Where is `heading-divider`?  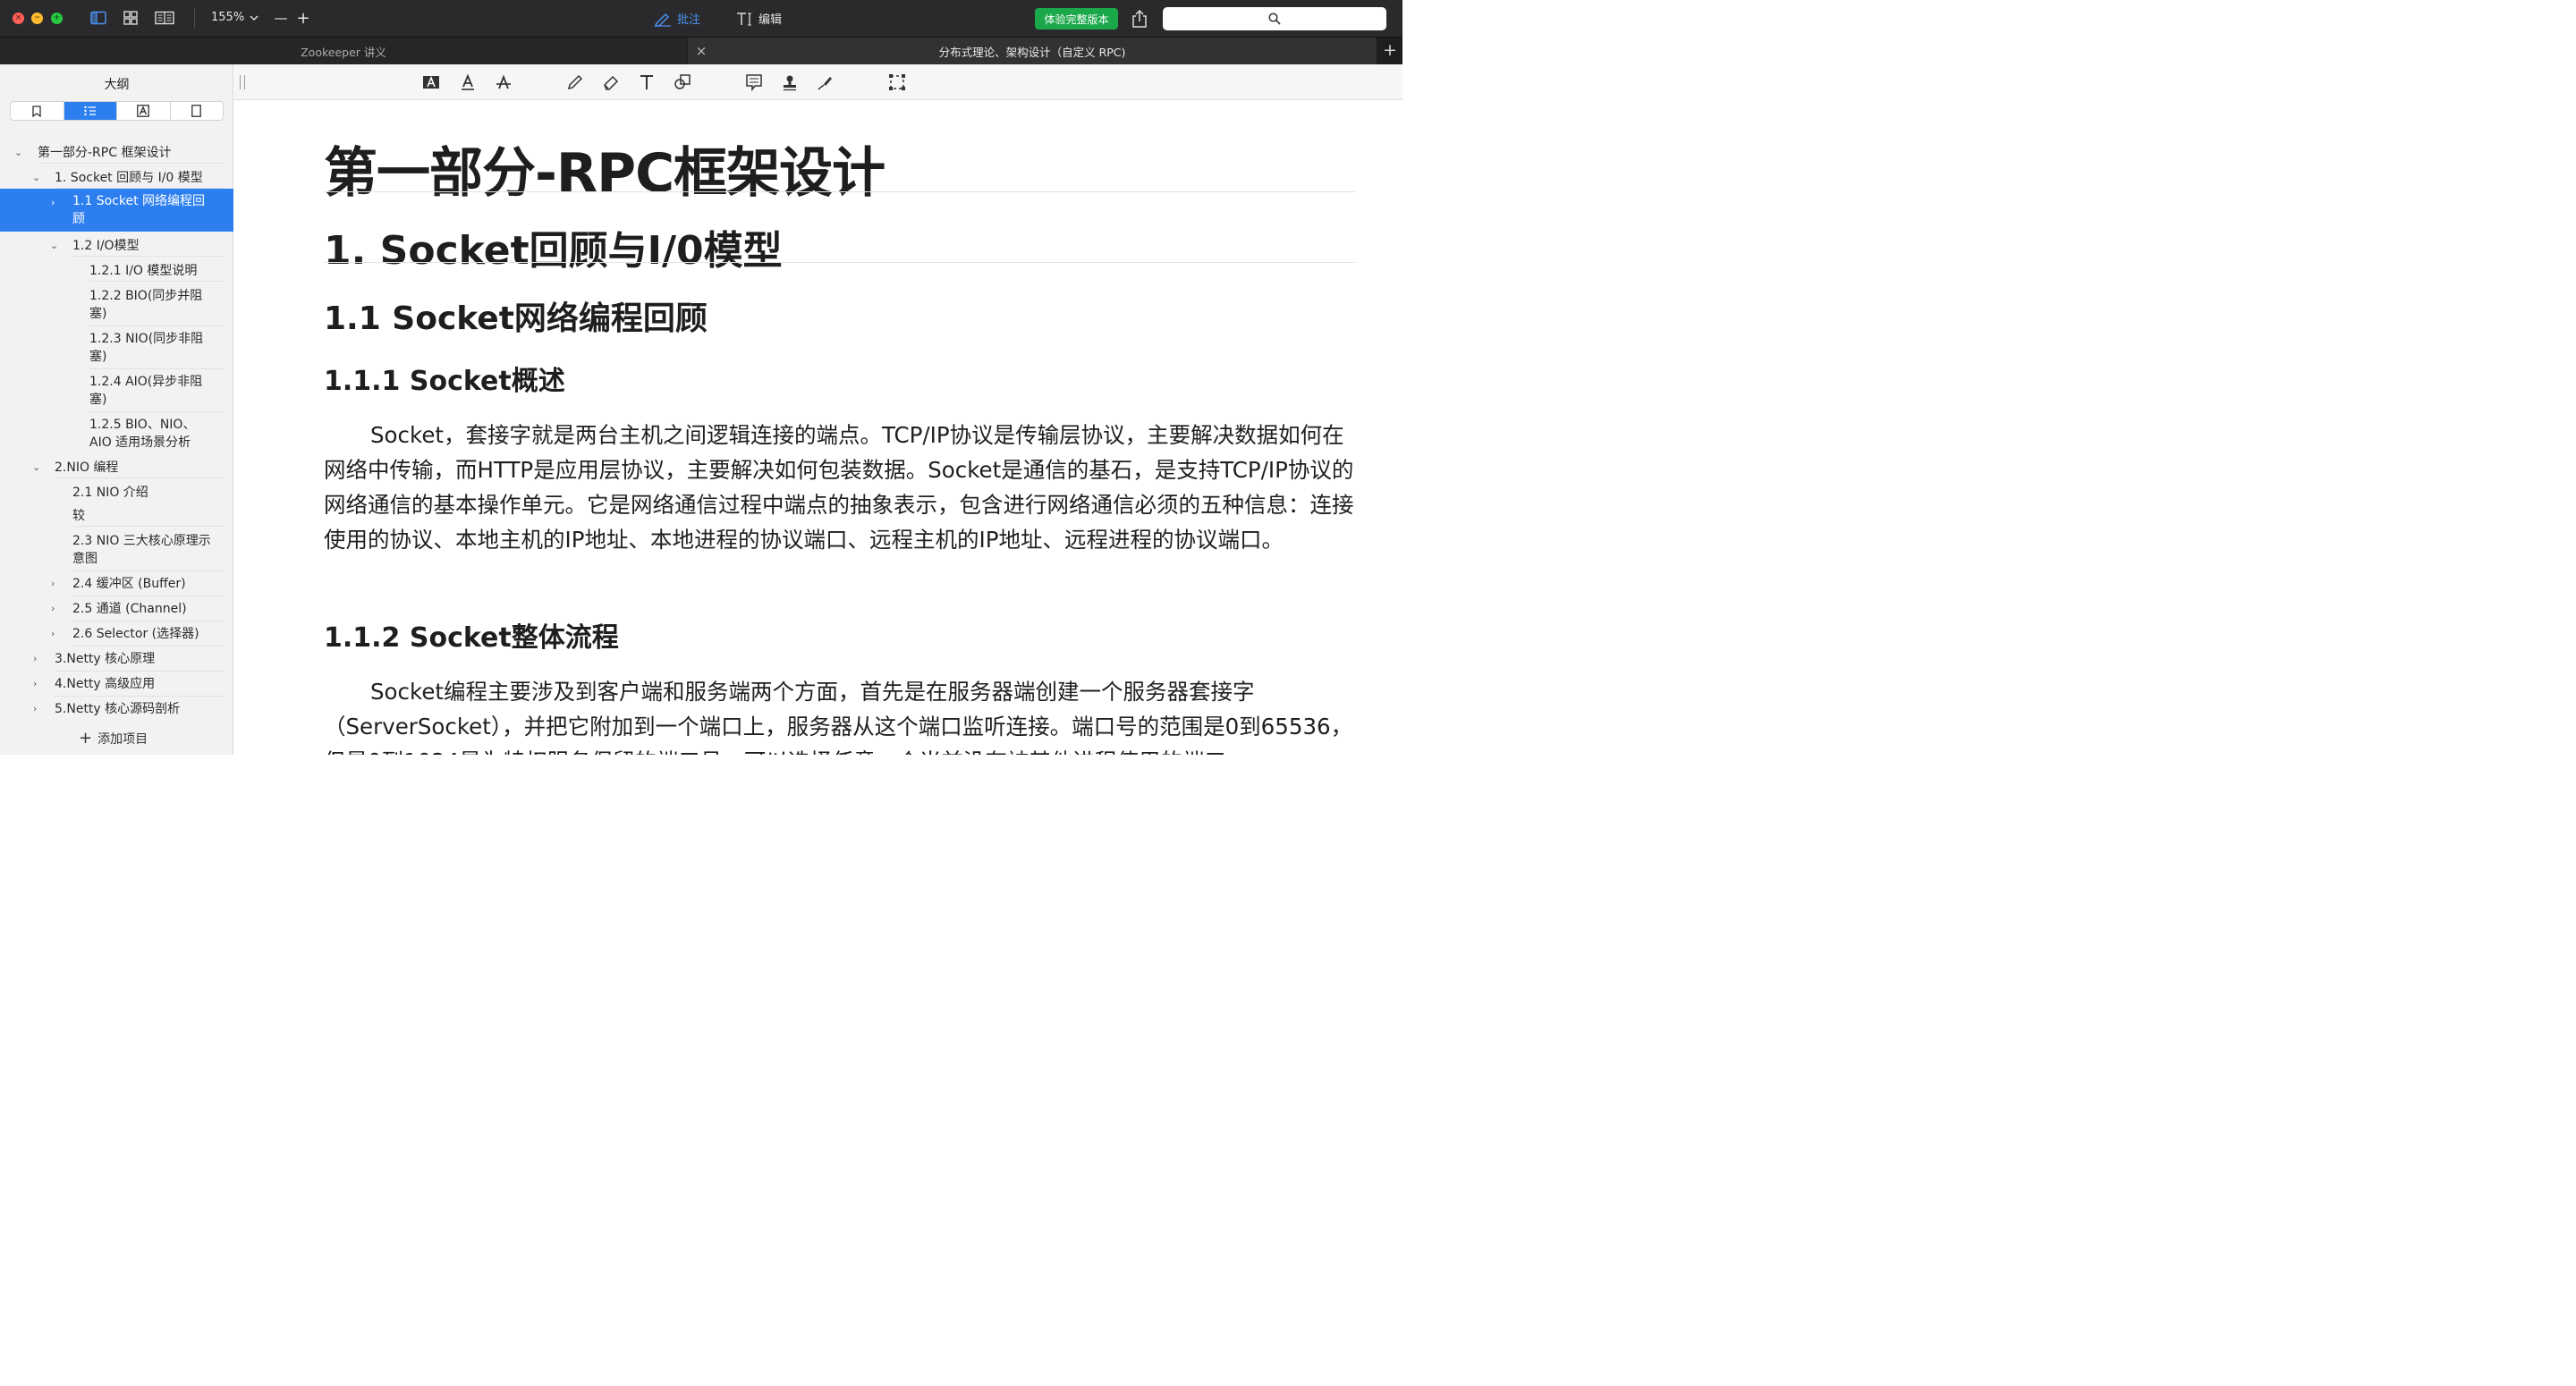
heading-divider is located at coordinates (839, 191).